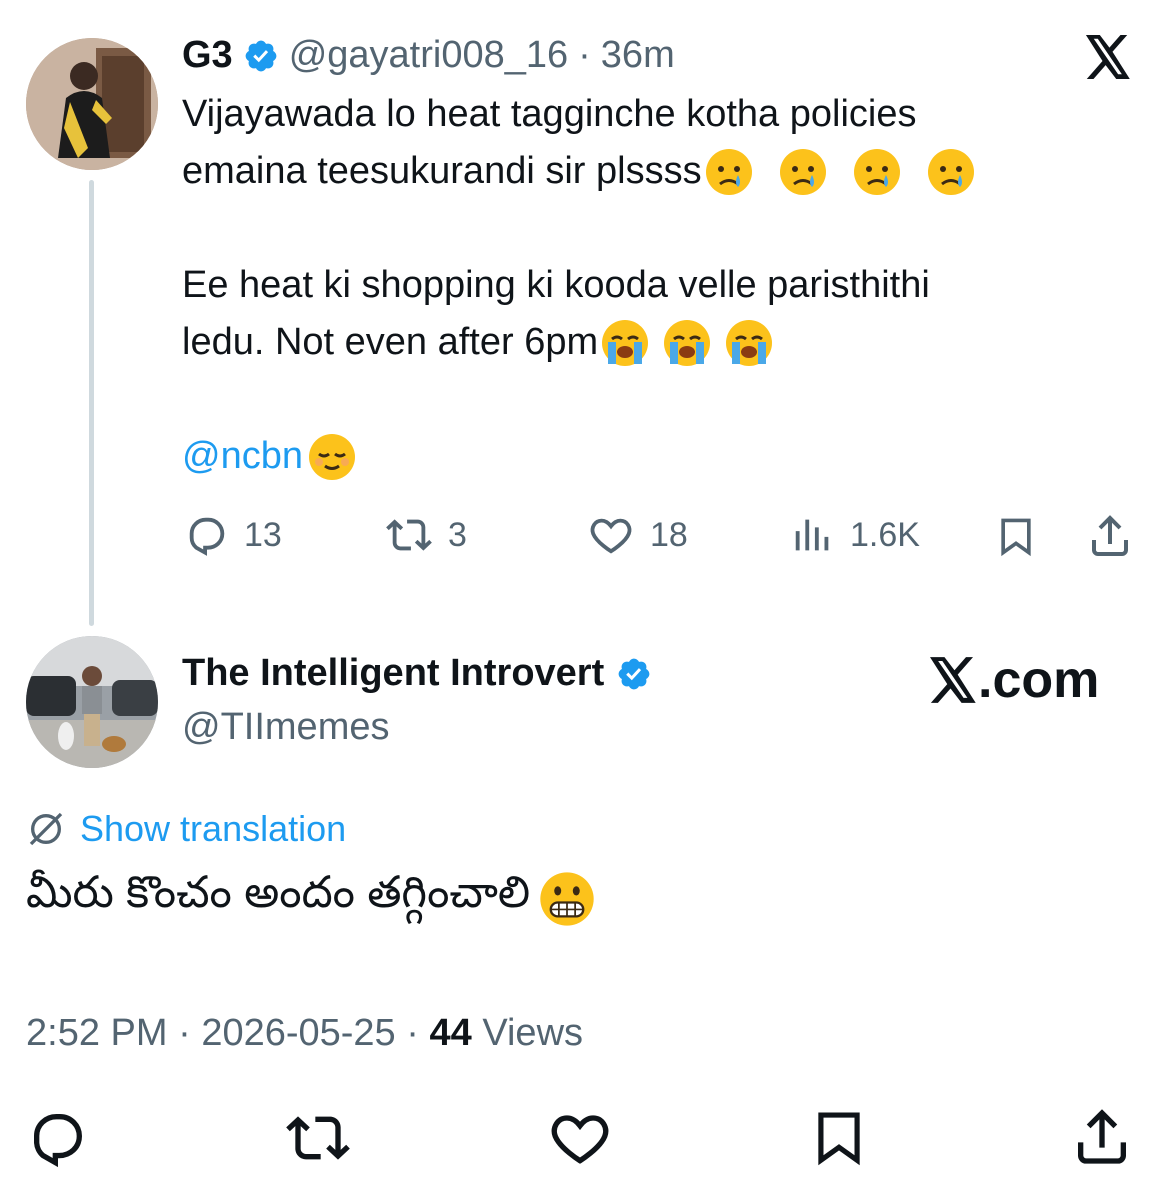  Describe the element at coordinates (1039, 680) in the screenshot. I see `watermark-text: .com` at that location.